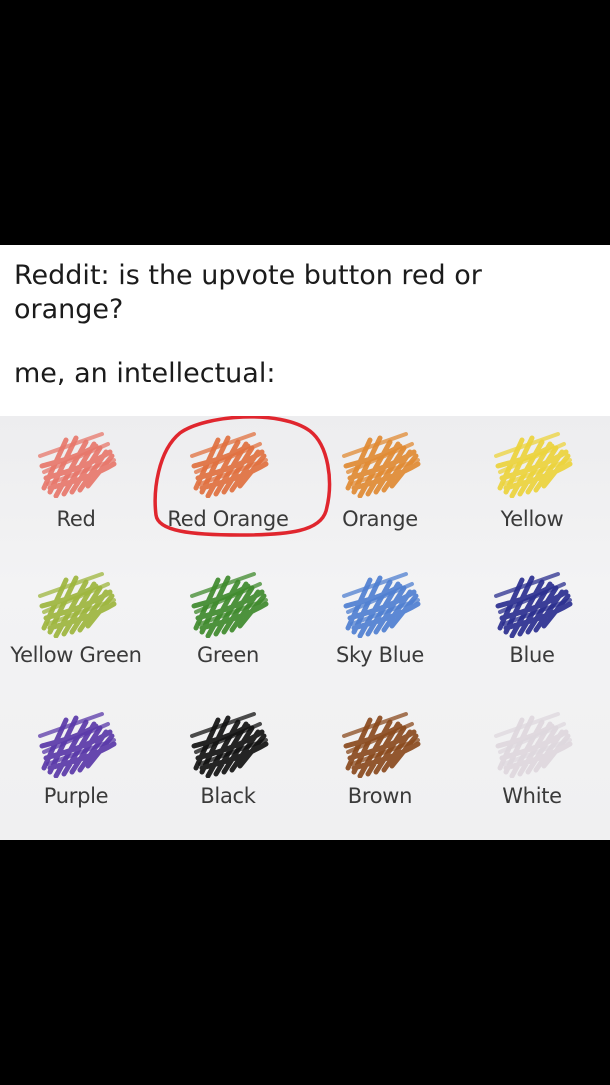 This screenshot has height=1085, width=610. I want to click on swatch-label: Red Orange, so click(228, 519).